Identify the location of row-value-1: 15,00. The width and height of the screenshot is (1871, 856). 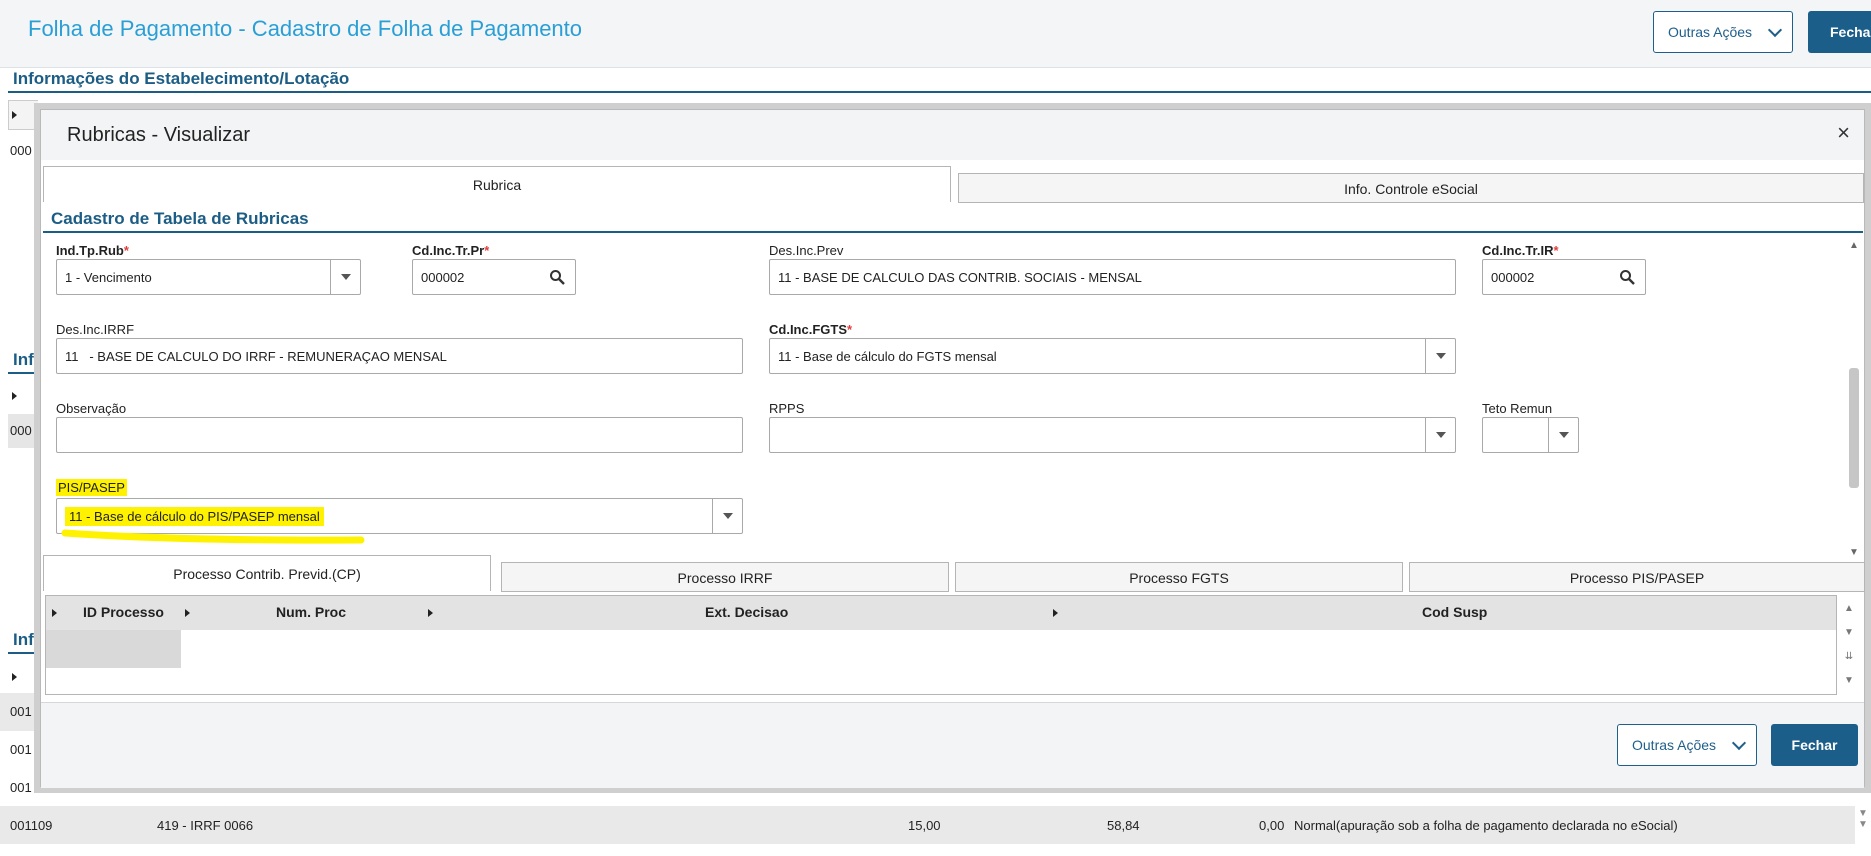
(924, 825).